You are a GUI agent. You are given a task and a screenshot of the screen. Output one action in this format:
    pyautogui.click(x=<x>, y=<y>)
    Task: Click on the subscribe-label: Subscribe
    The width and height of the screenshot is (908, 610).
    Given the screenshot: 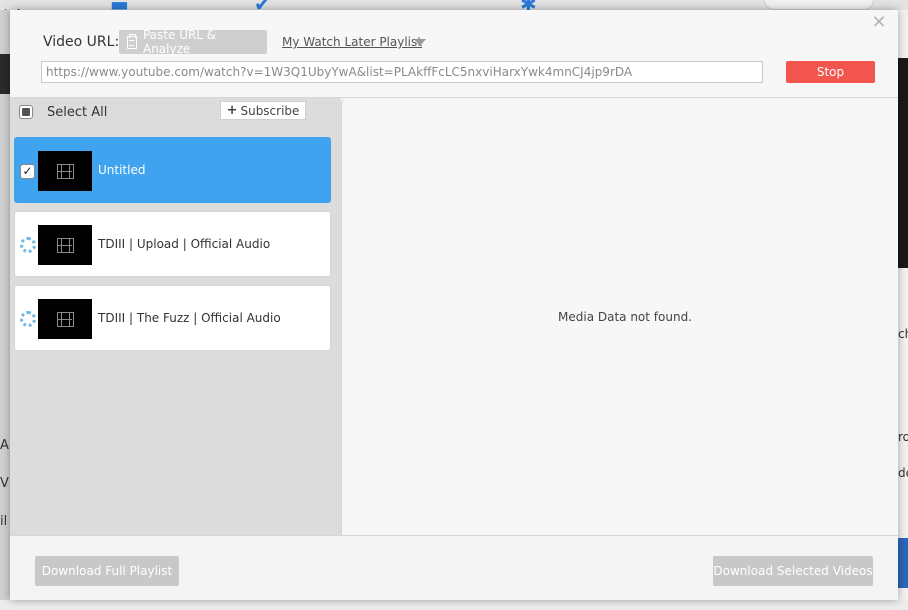 What is the action you would take?
    pyautogui.click(x=270, y=110)
    